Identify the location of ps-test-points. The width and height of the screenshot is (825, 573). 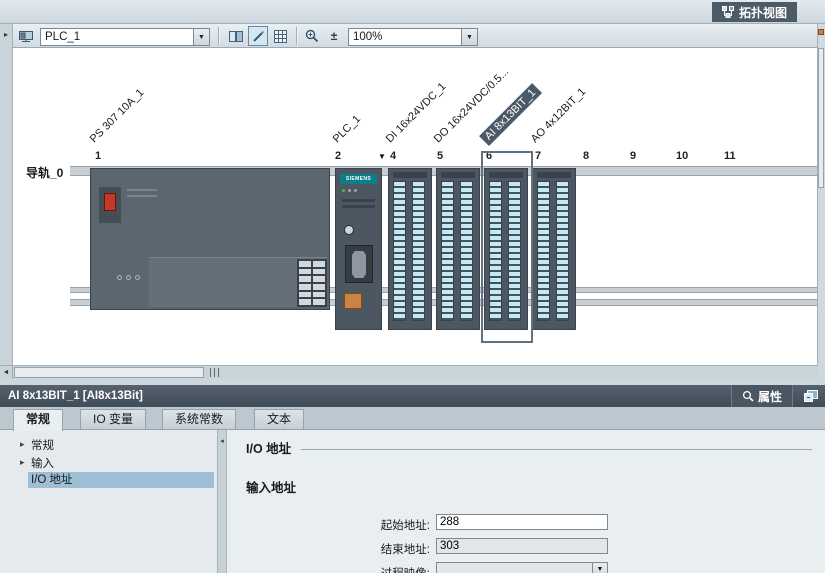
(128, 277).